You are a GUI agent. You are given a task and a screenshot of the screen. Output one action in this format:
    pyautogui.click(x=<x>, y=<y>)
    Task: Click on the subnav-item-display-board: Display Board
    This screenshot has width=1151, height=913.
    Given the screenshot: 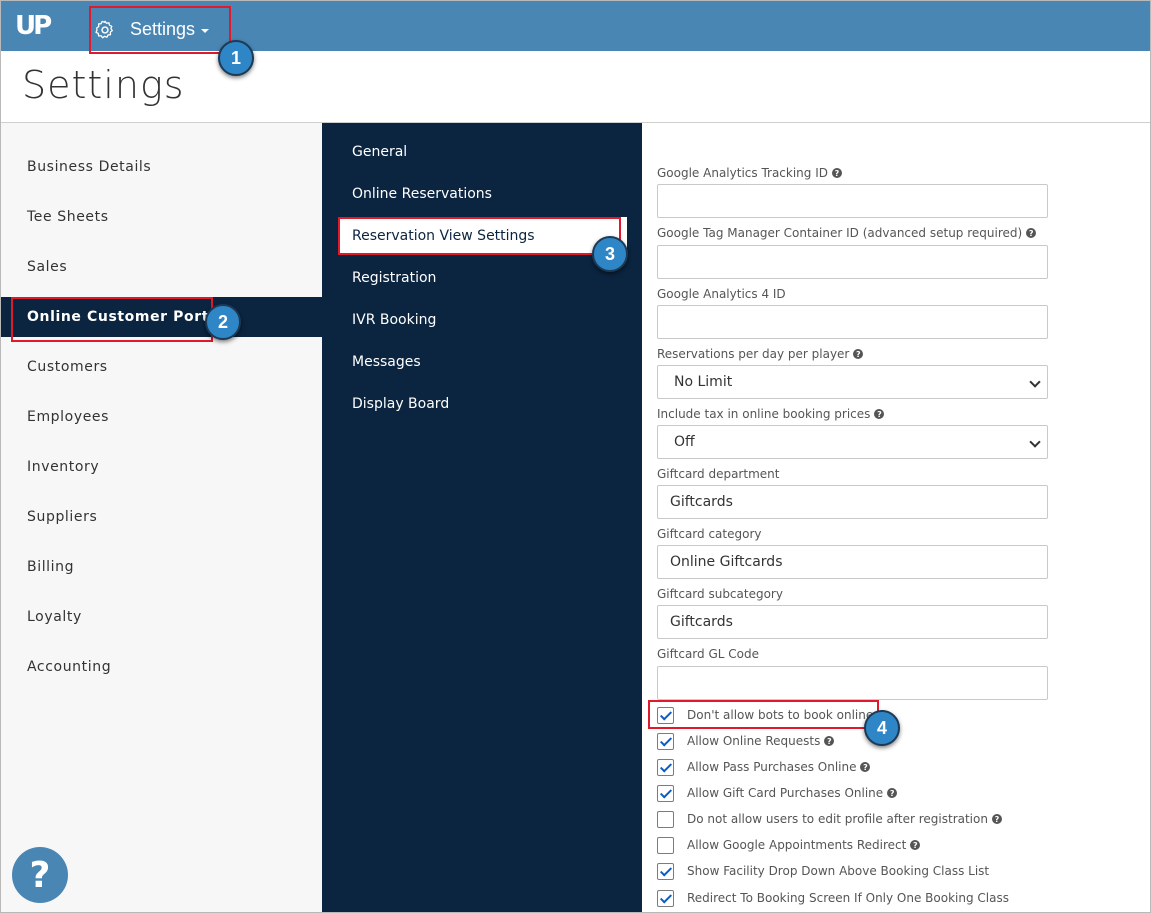 What is the action you would take?
    pyautogui.click(x=400, y=404)
    